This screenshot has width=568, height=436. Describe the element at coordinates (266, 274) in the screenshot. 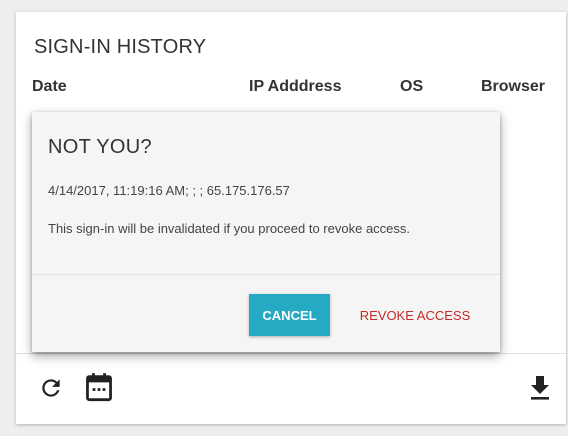

I see `dialog-divider` at that location.